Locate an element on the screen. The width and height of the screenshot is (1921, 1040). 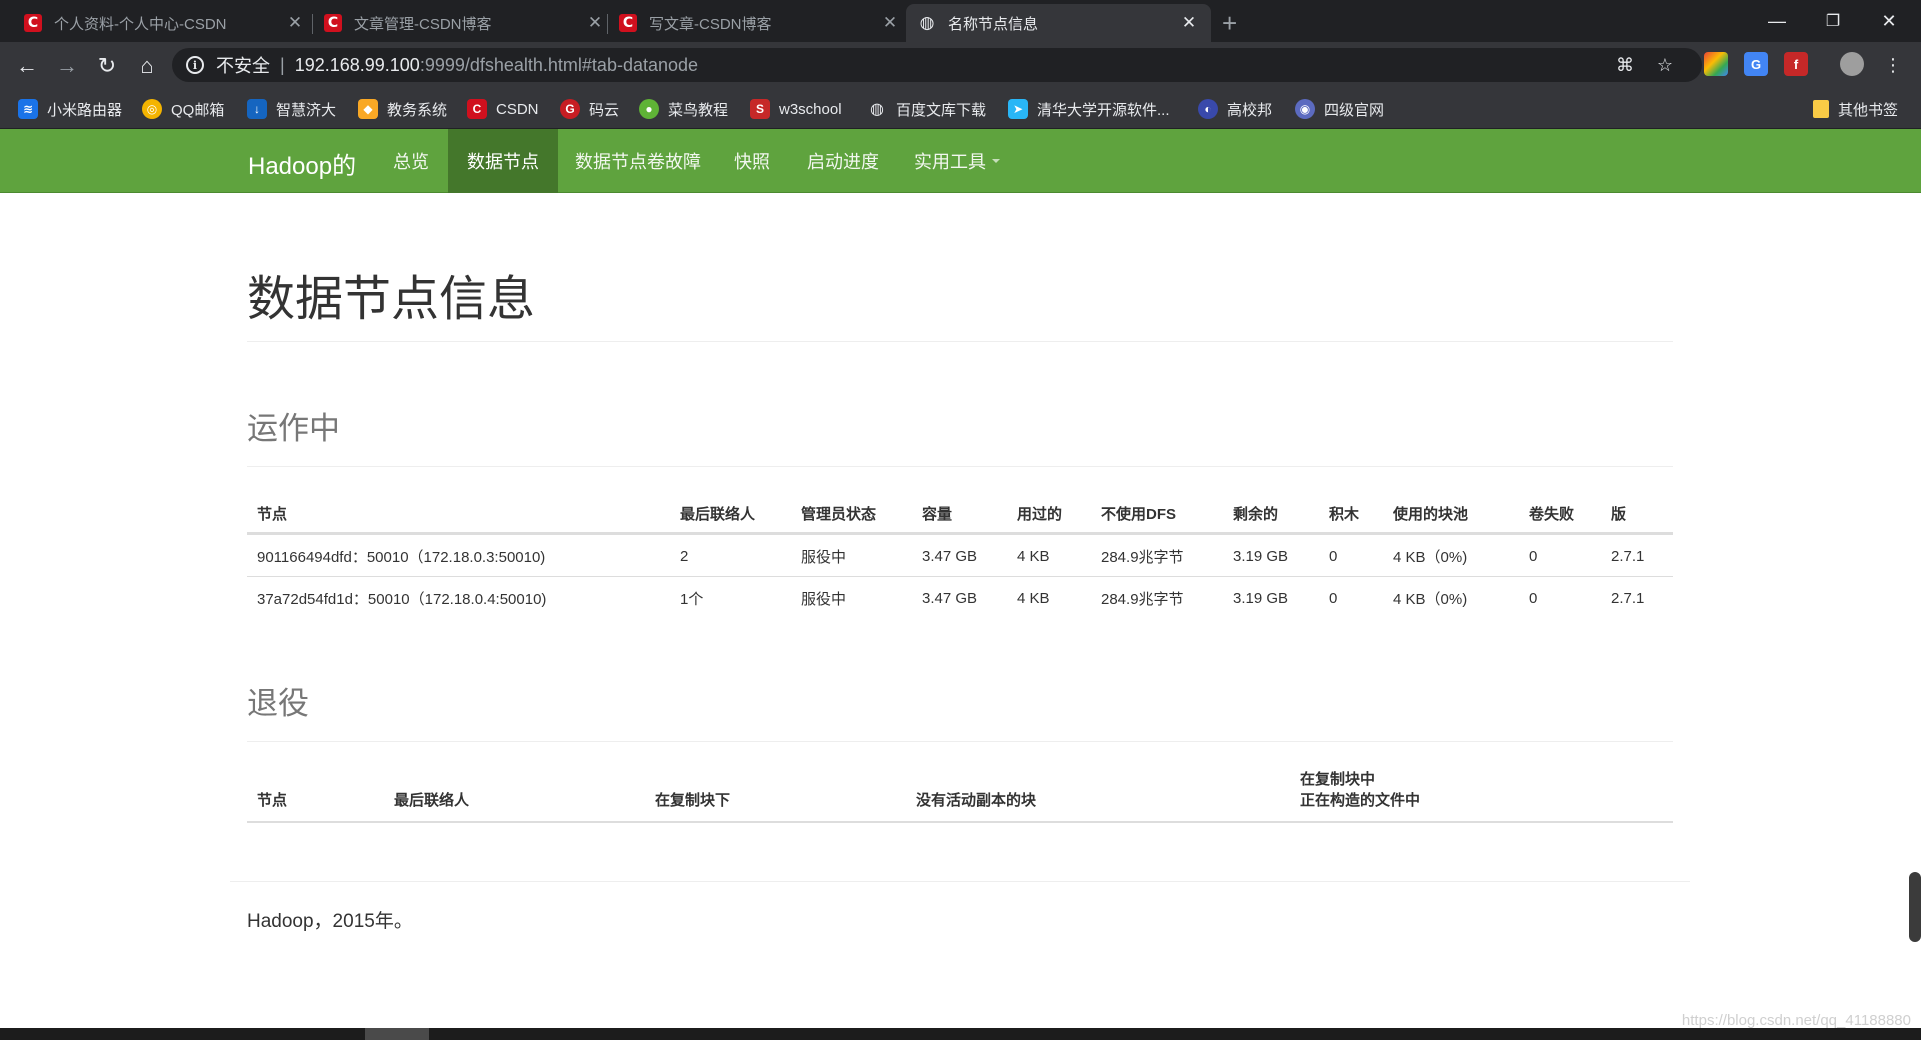
bookmark-item: ◎ QQ邮箱 is located at coordinates (183, 109).